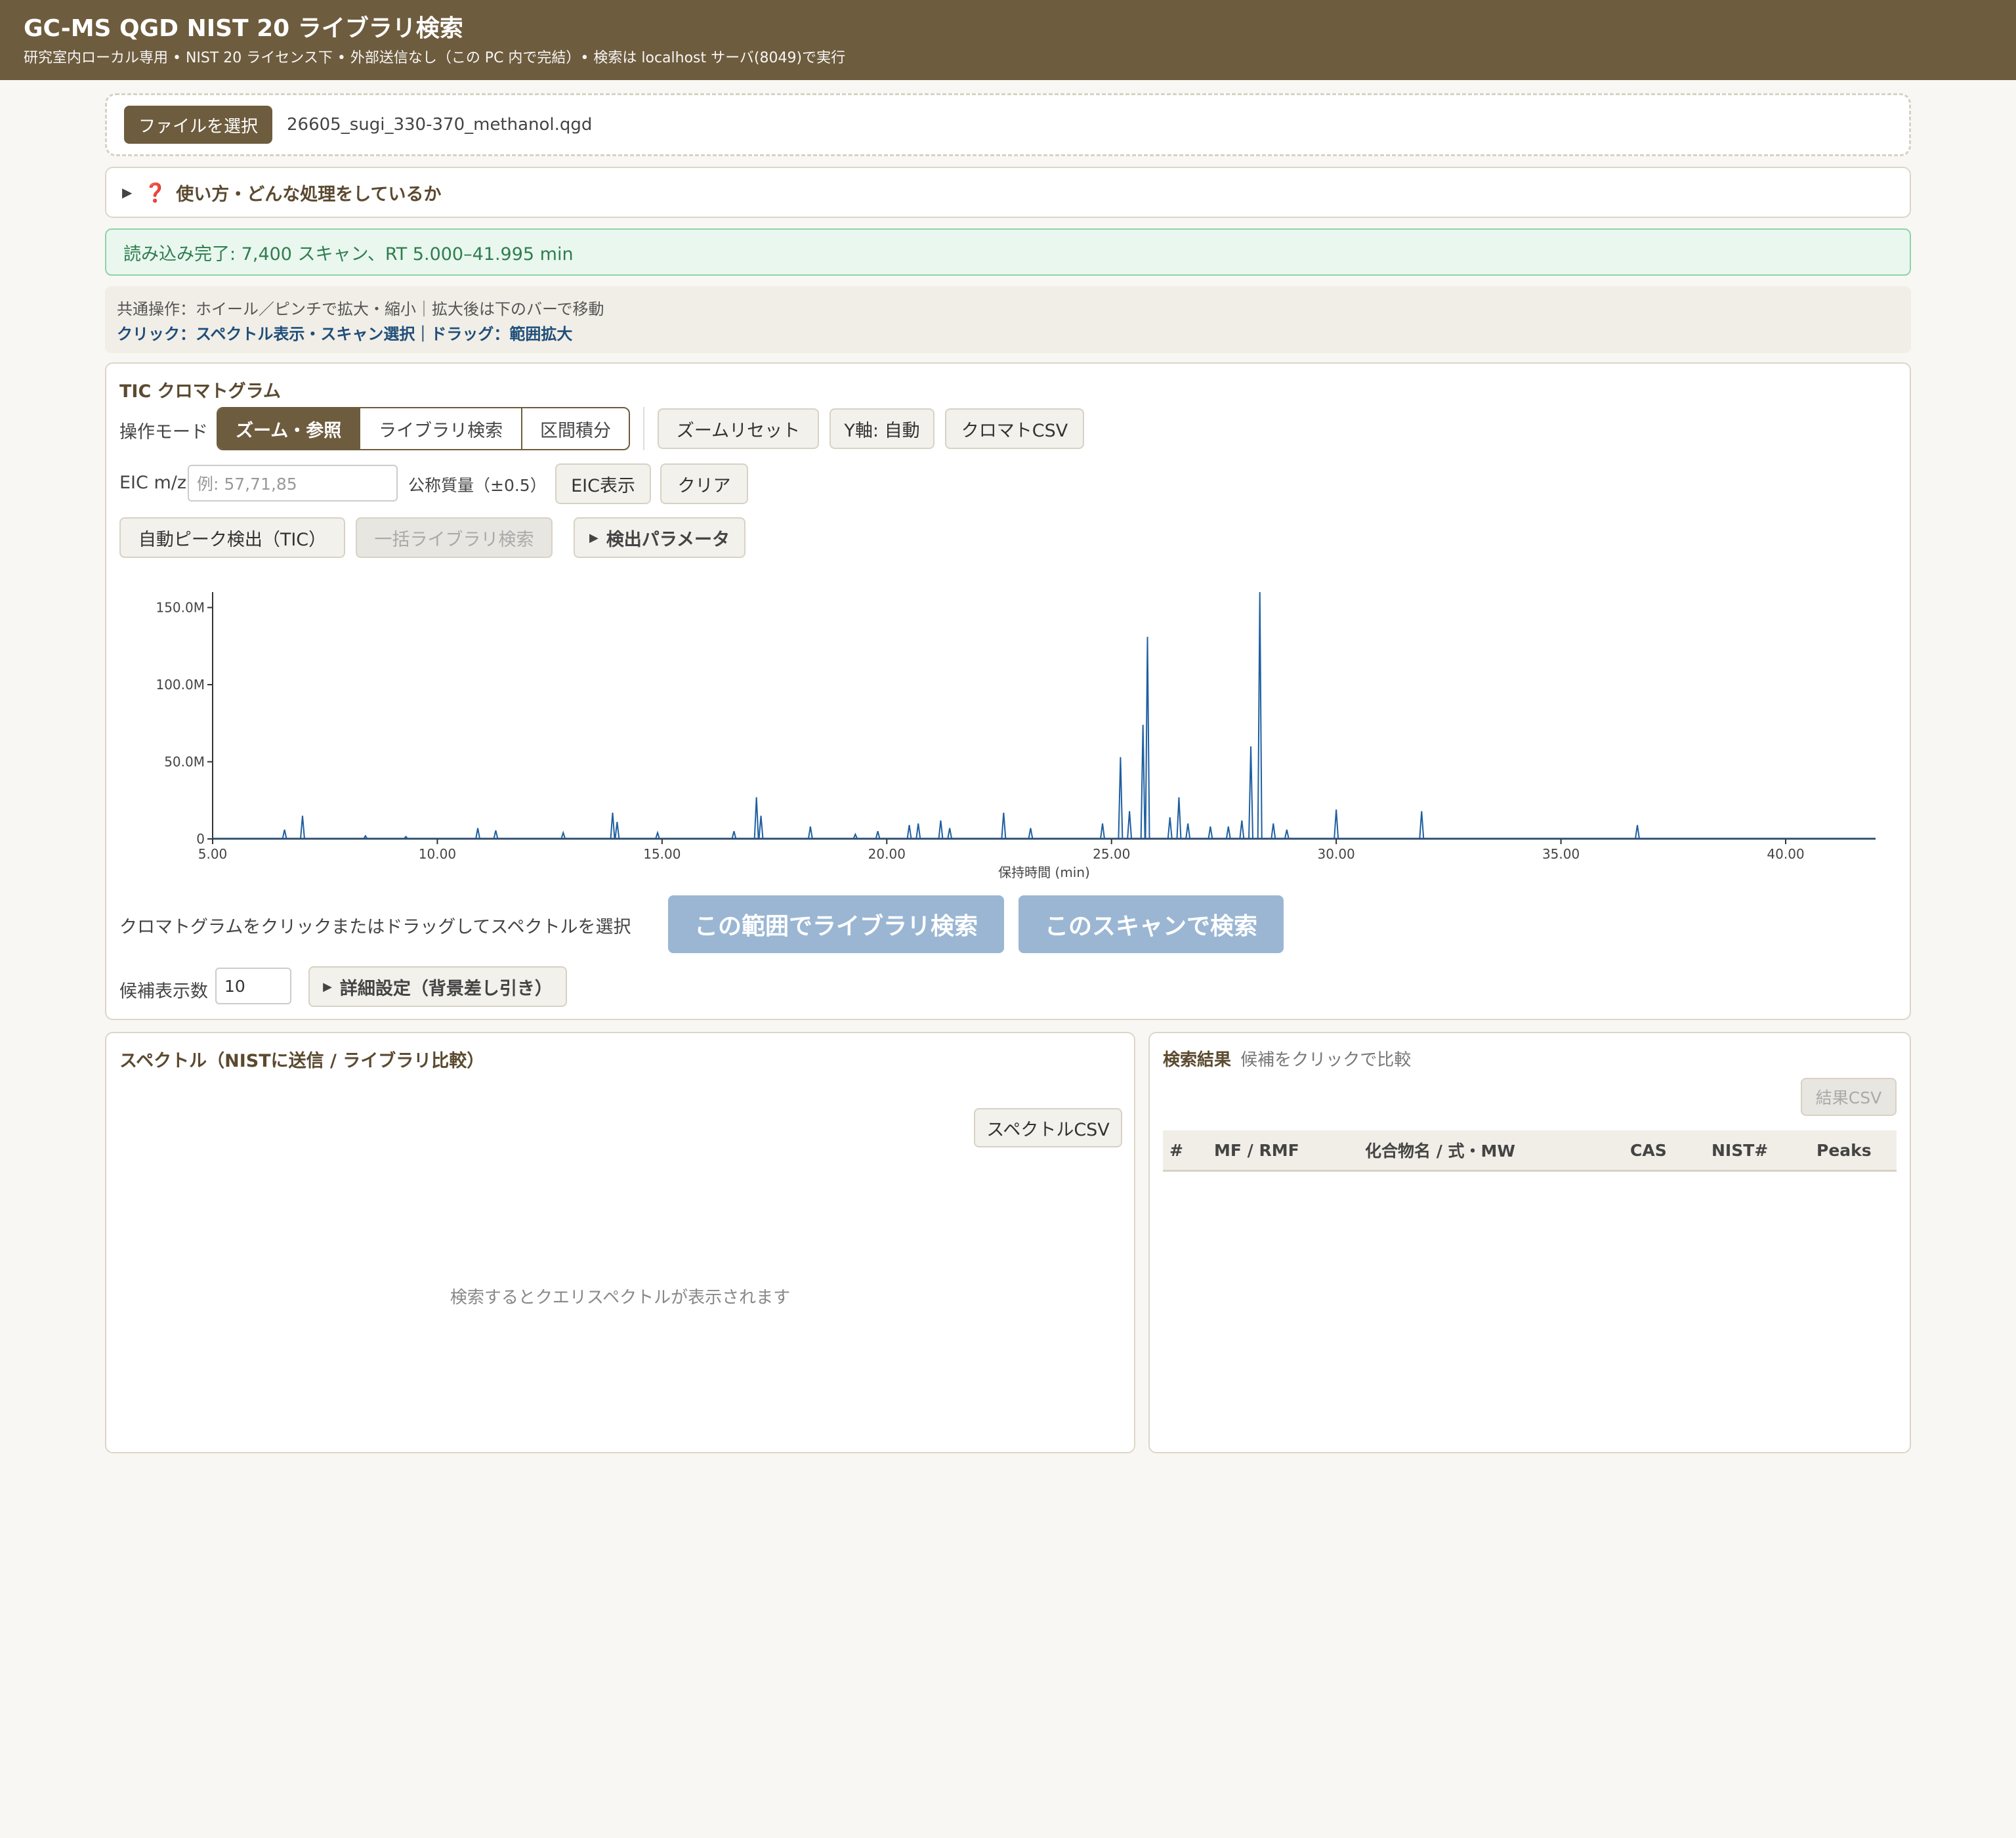 The height and width of the screenshot is (1838, 2016). I want to click on operation-hint-click: クリック：スペクトル表示・スキャン選択｜ドラッグ：範囲拡大, so click(345, 334).